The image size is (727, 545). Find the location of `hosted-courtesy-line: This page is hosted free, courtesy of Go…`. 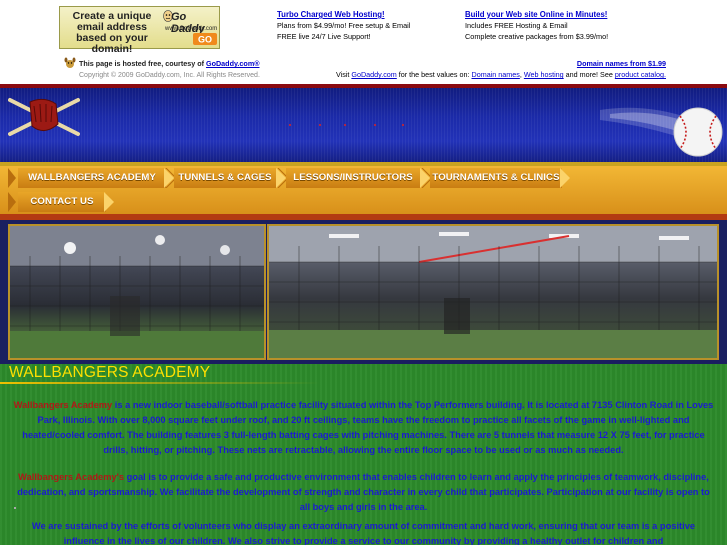

hosted-courtesy-line: This page is hosted free, courtesy of Go… is located at coordinates (162, 69).